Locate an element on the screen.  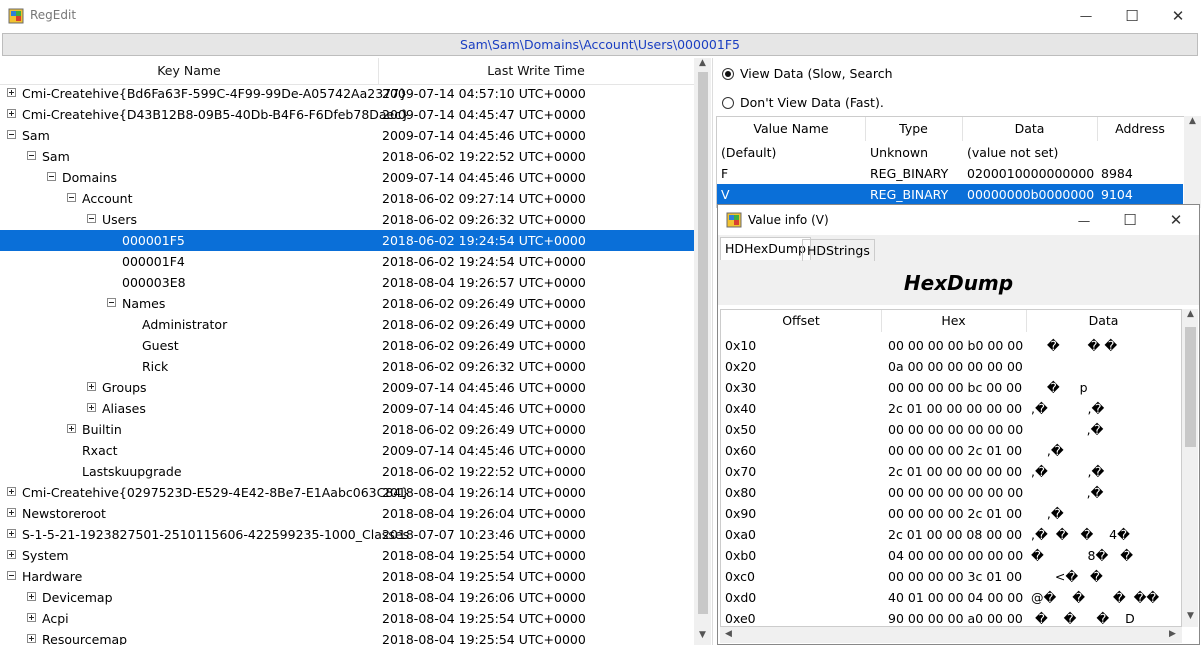
tree-row: Groups 2009-07-14 04:45:46 UTC+0000 is located at coordinates (347, 387).